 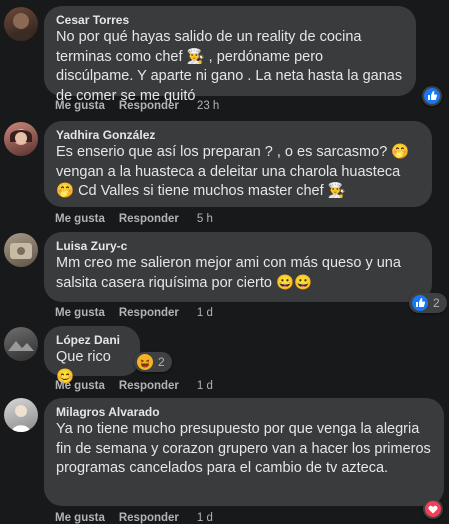 I want to click on comment-actions: Me gusta Responder 23 h, so click(x=144, y=106).